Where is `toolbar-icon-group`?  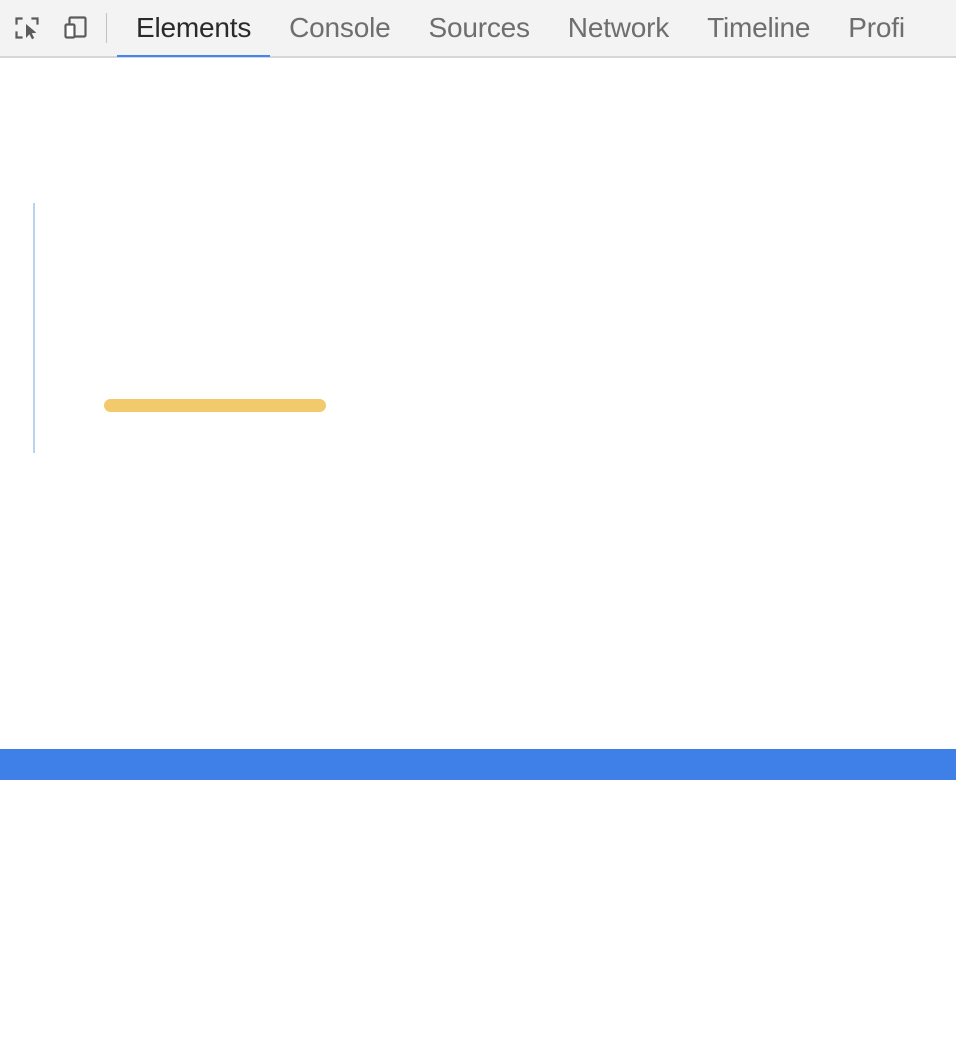 toolbar-icon-group is located at coordinates (46, 28).